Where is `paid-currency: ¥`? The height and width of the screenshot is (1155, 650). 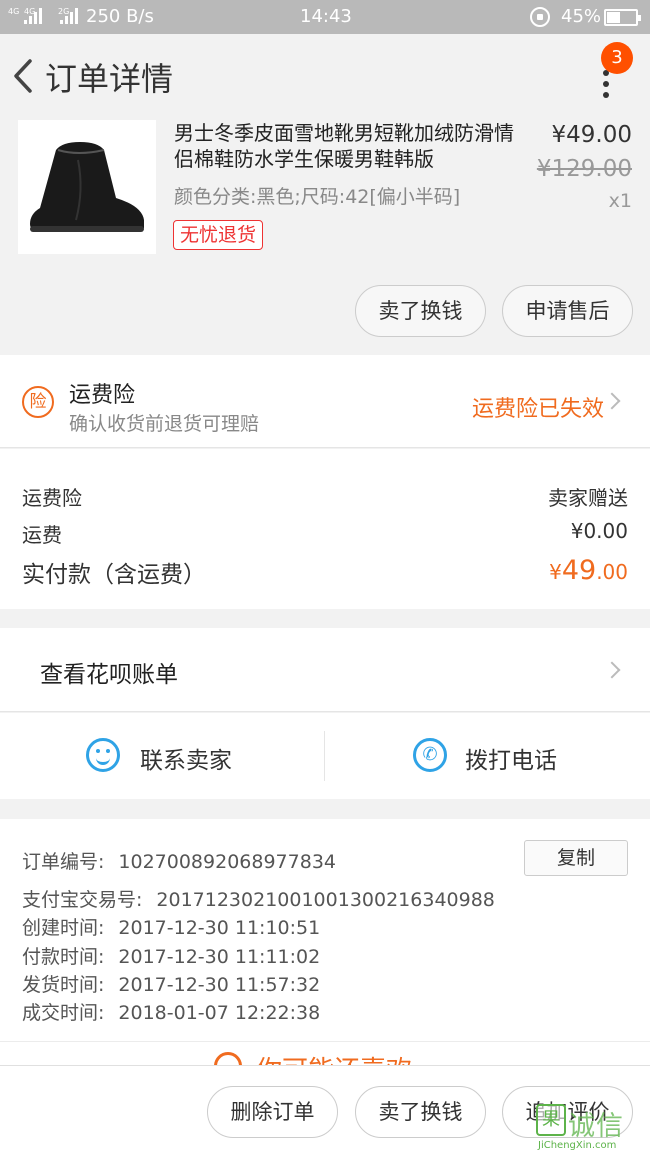 paid-currency: ¥ is located at coordinates (555, 572).